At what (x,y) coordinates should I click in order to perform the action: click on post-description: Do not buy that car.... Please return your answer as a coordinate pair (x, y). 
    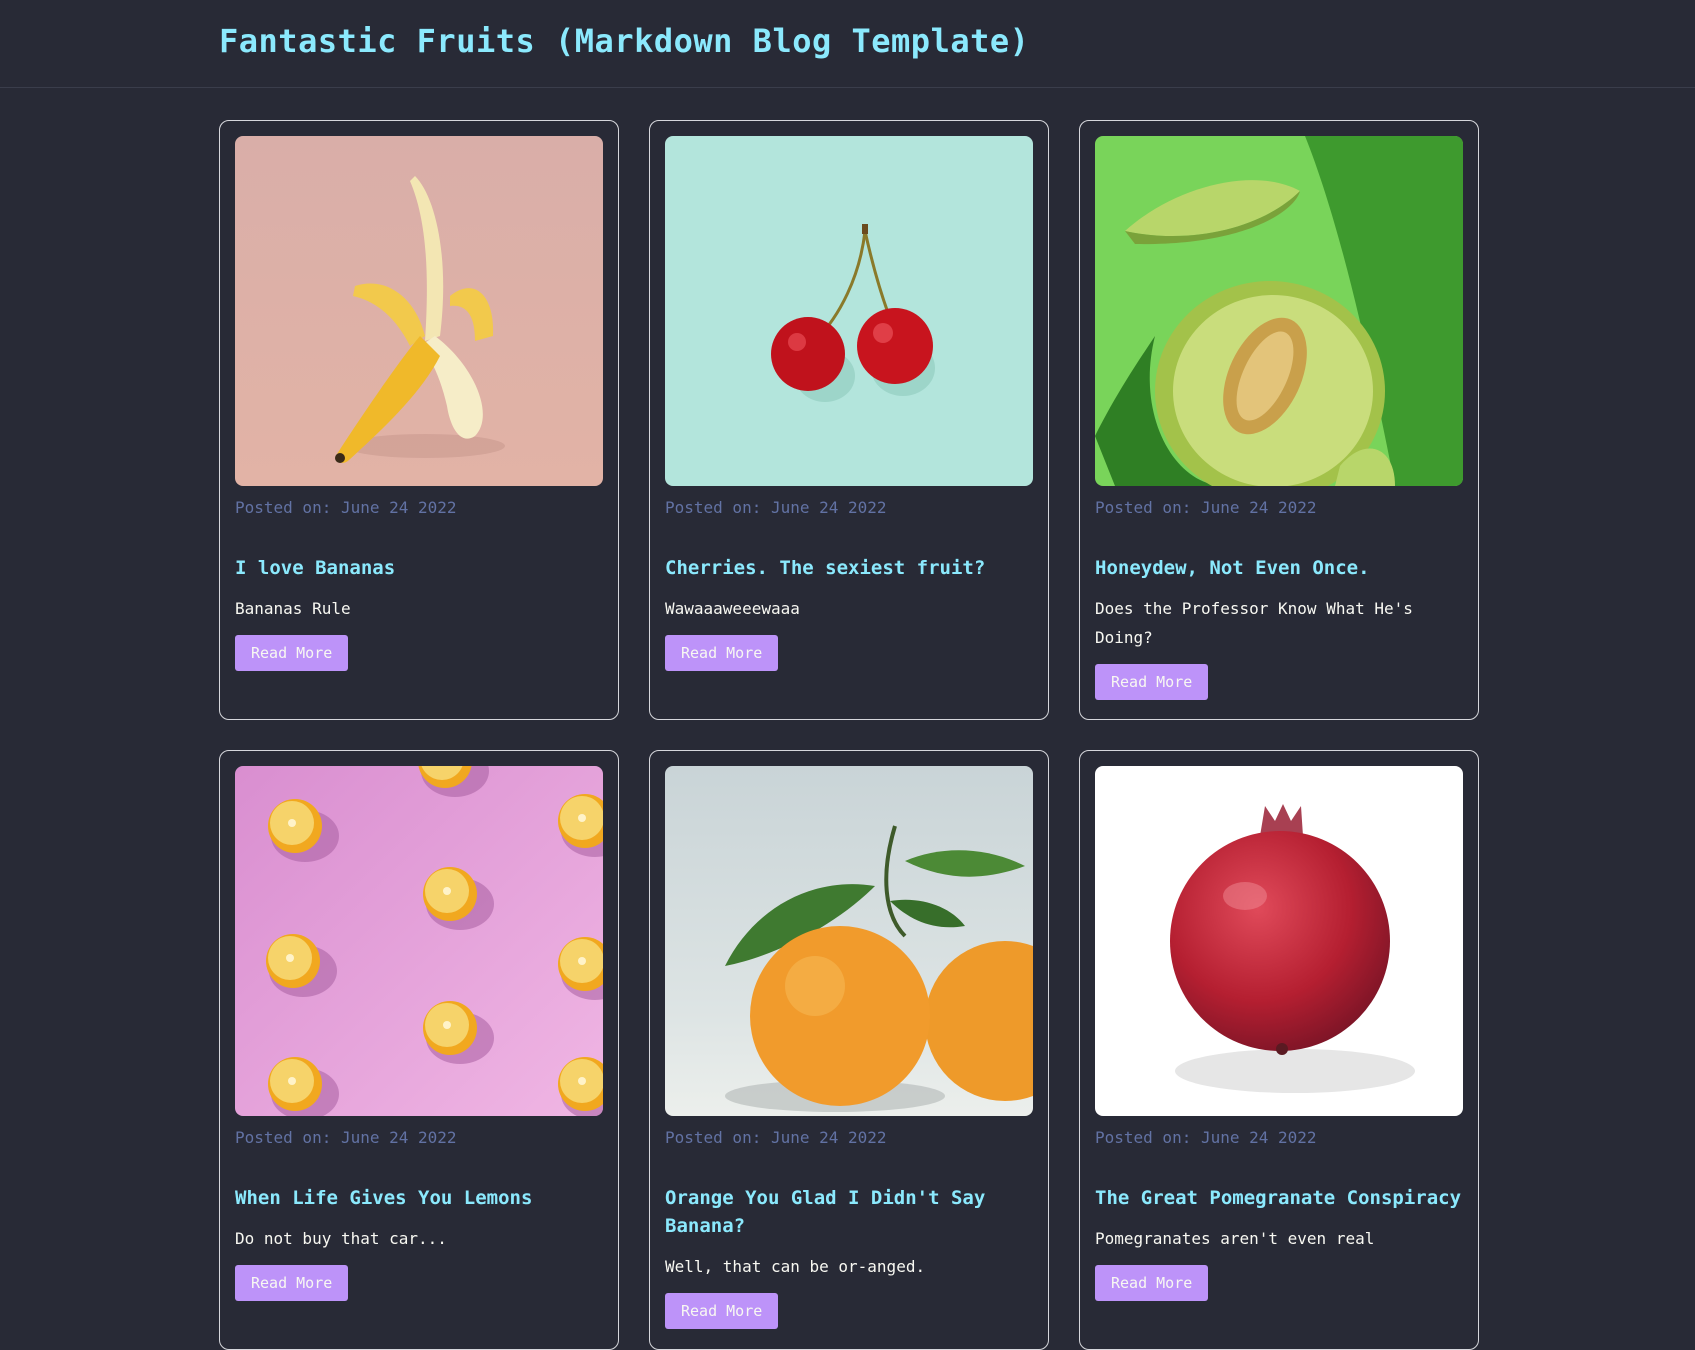
    Looking at the image, I should click on (341, 1238).